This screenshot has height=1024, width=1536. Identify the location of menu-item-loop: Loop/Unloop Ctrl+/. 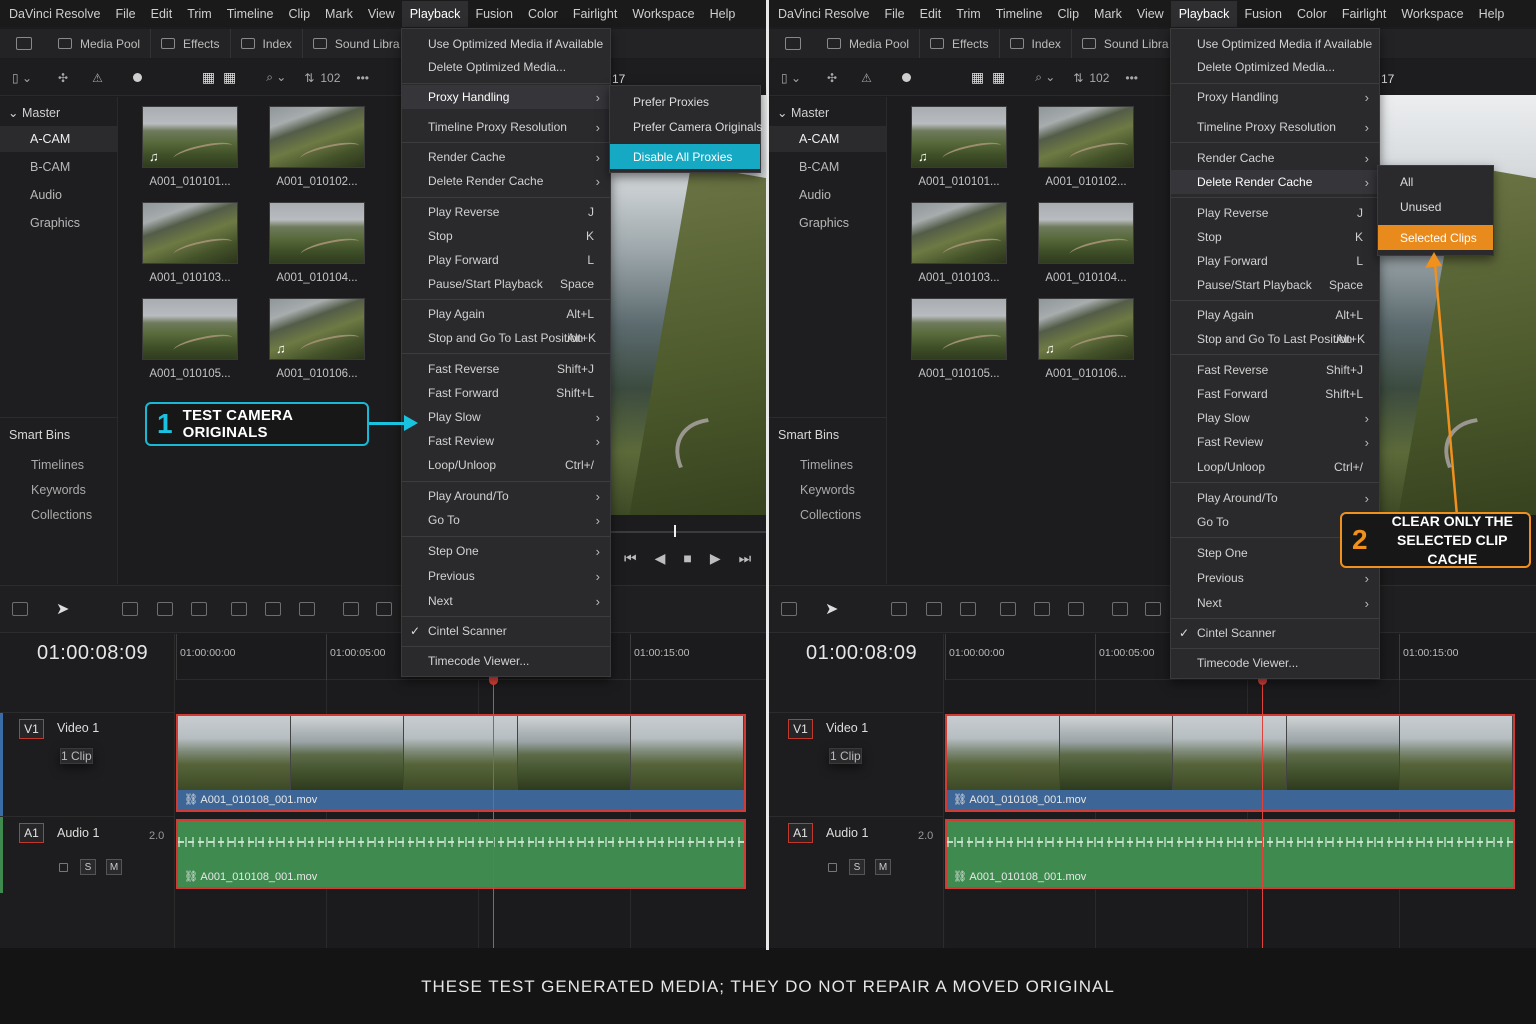
(506, 465).